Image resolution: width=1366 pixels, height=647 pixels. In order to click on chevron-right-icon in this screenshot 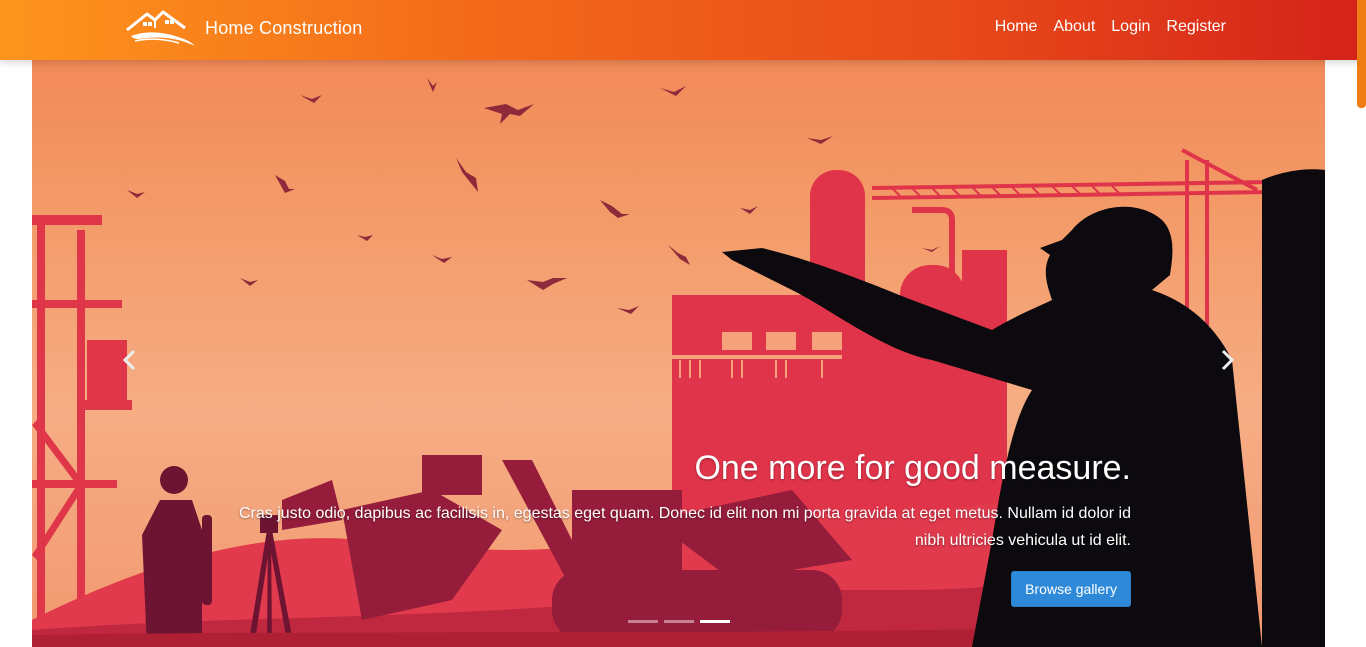, I will do `click(1228, 360)`.